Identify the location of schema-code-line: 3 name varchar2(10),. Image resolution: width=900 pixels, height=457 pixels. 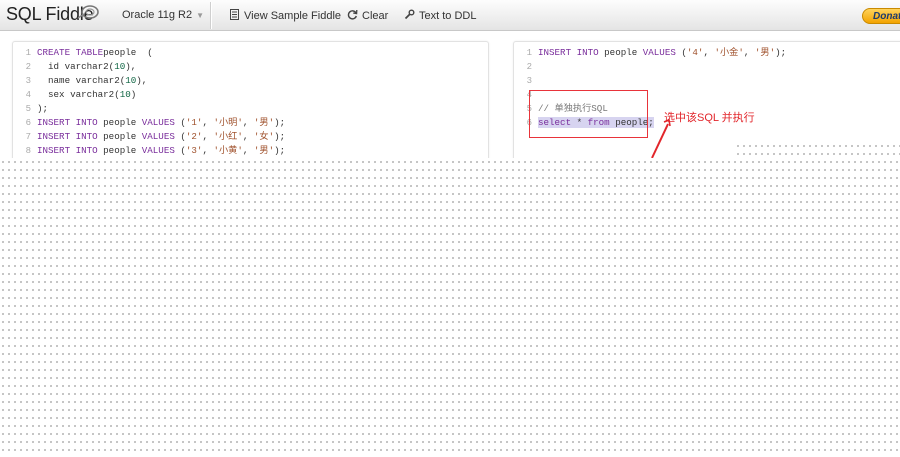
(250, 81).